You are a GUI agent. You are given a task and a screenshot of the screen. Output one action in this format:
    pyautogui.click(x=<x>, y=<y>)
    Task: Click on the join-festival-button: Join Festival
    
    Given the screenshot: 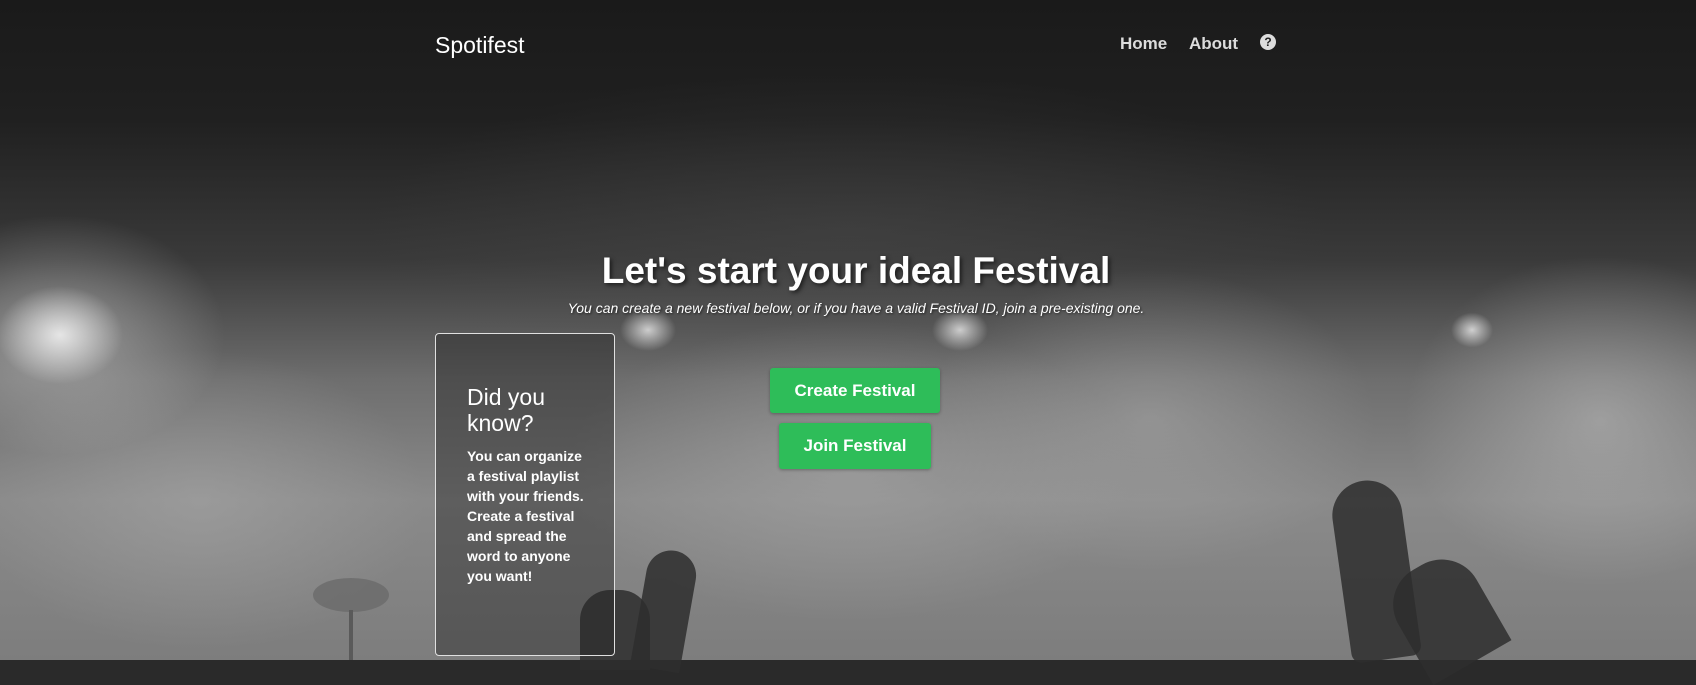 What is the action you would take?
    pyautogui.click(x=855, y=446)
    